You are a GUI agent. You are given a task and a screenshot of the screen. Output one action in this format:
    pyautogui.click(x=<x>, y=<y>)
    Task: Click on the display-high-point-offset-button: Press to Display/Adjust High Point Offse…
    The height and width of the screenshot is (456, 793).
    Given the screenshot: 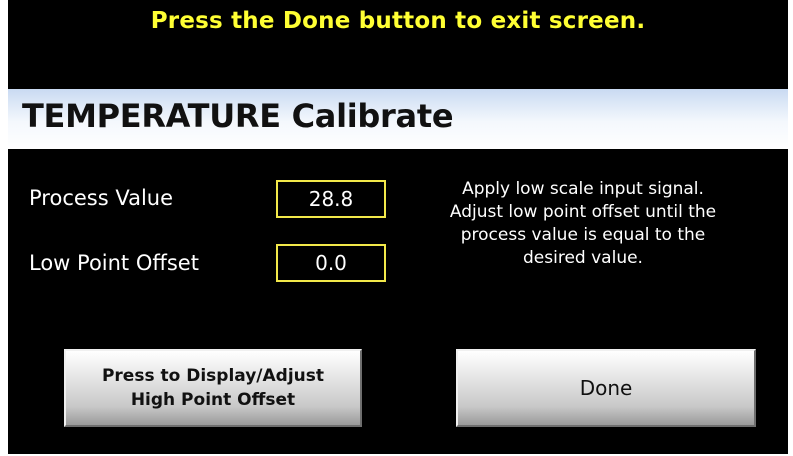 What is the action you would take?
    pyautogui.click(x=213, y=388)
    